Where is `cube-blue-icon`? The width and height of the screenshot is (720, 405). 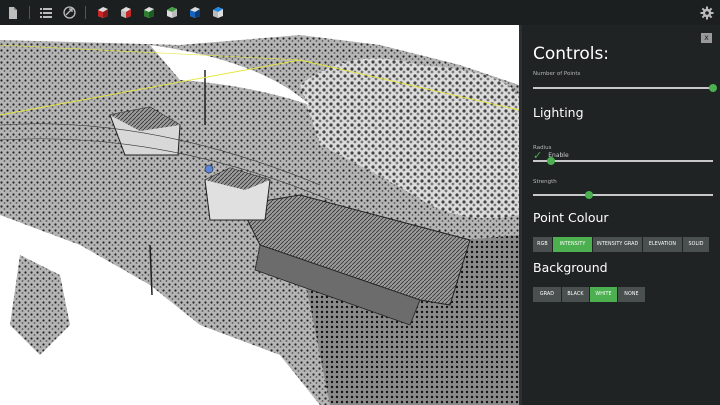
cube-blue-icon is located at coordinates (194, 13).